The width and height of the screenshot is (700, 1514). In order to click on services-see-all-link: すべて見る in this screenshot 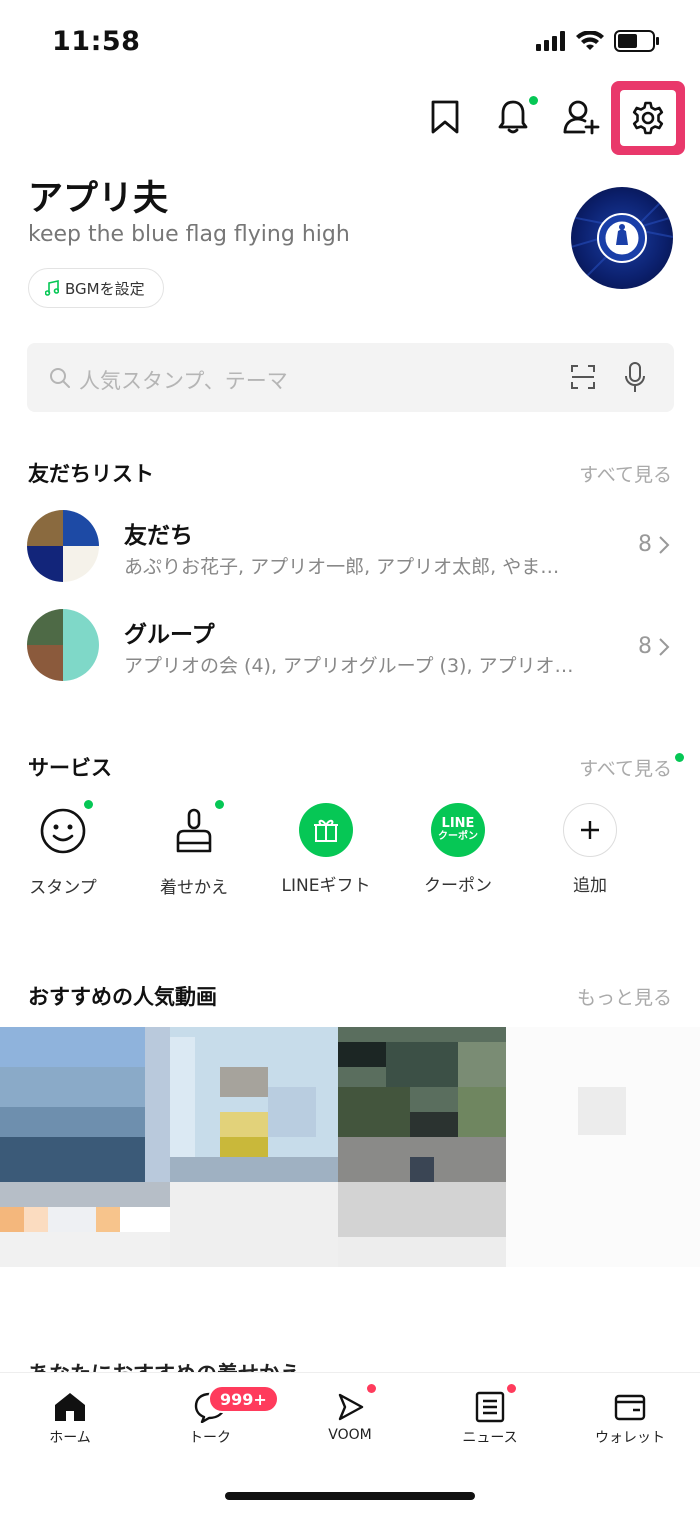, I will do `click(625, 767)`.